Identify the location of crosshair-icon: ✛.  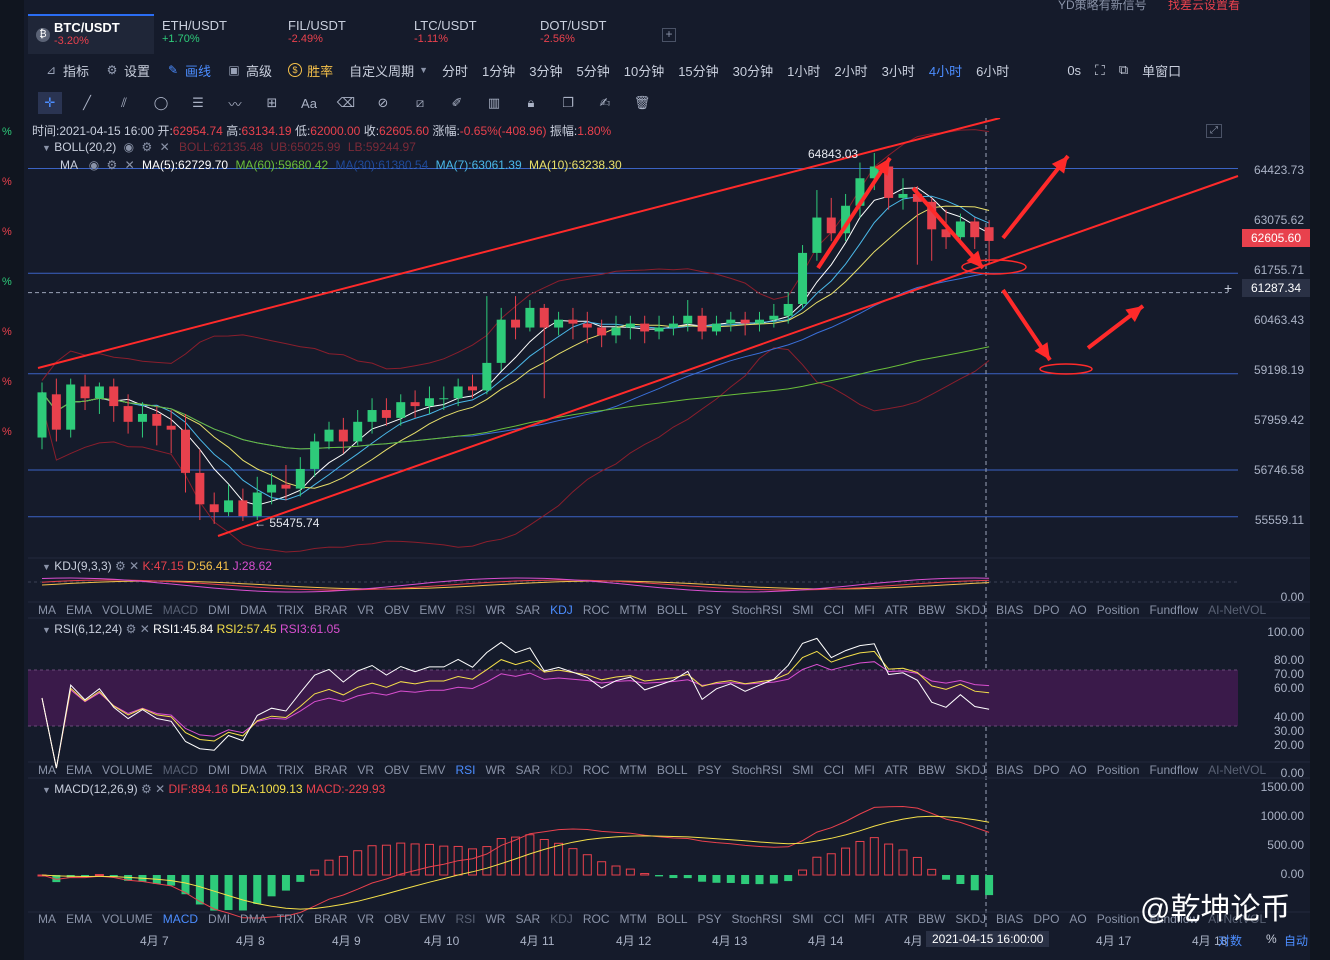
(50, 103).